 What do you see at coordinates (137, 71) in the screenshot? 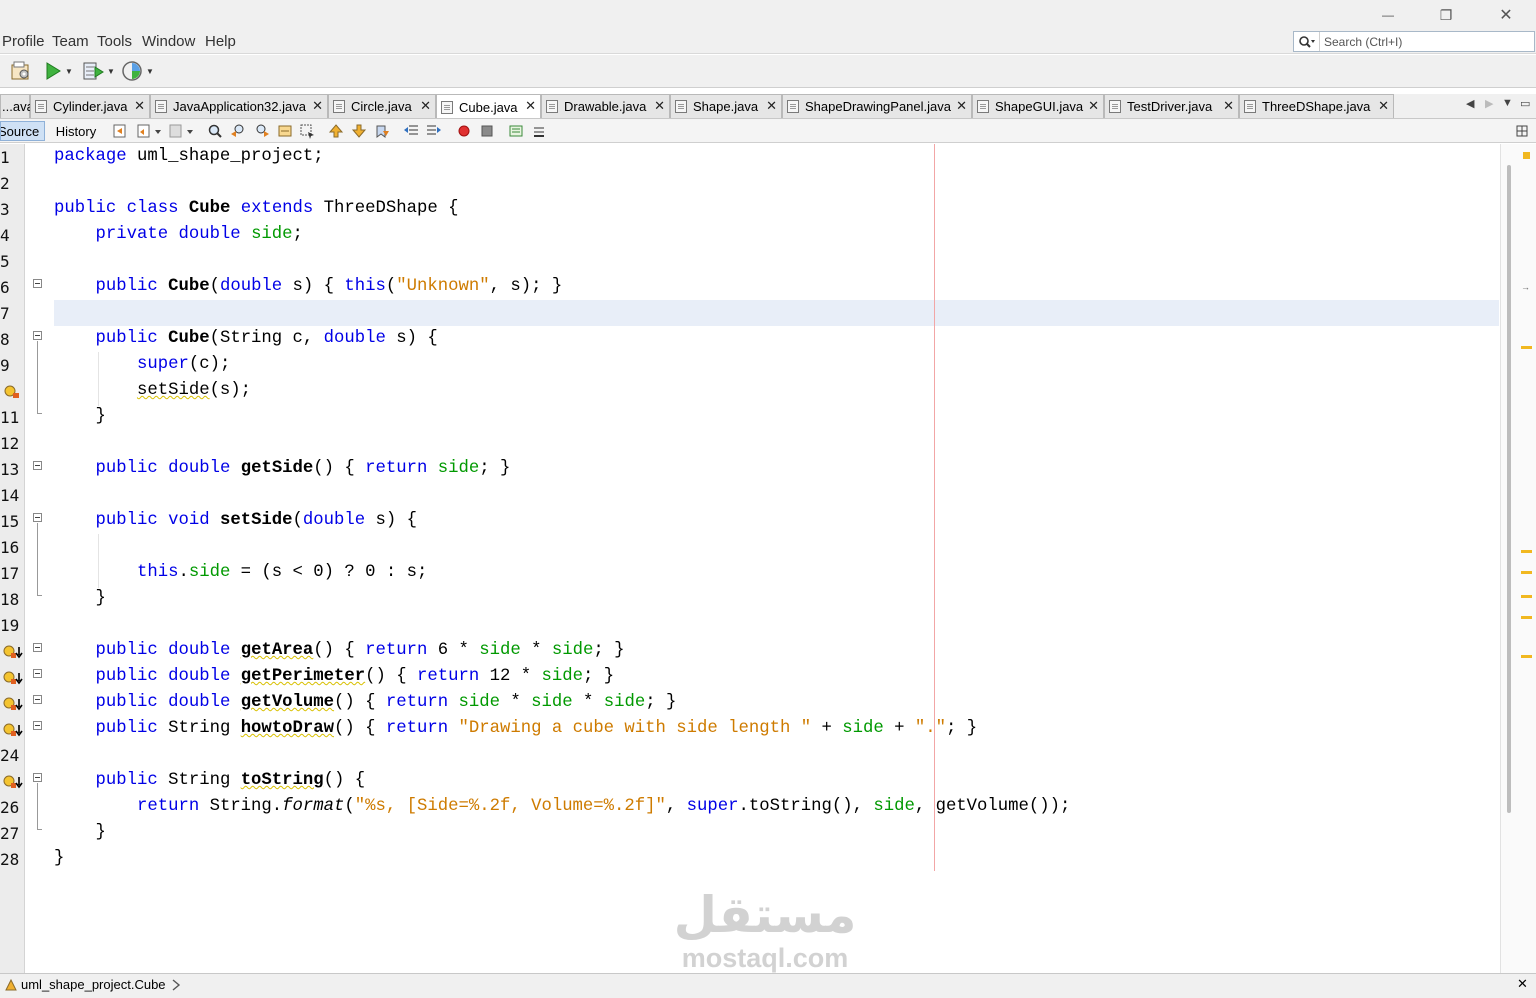
I see `profile-button: ▼` at bounding box center [137, 71].